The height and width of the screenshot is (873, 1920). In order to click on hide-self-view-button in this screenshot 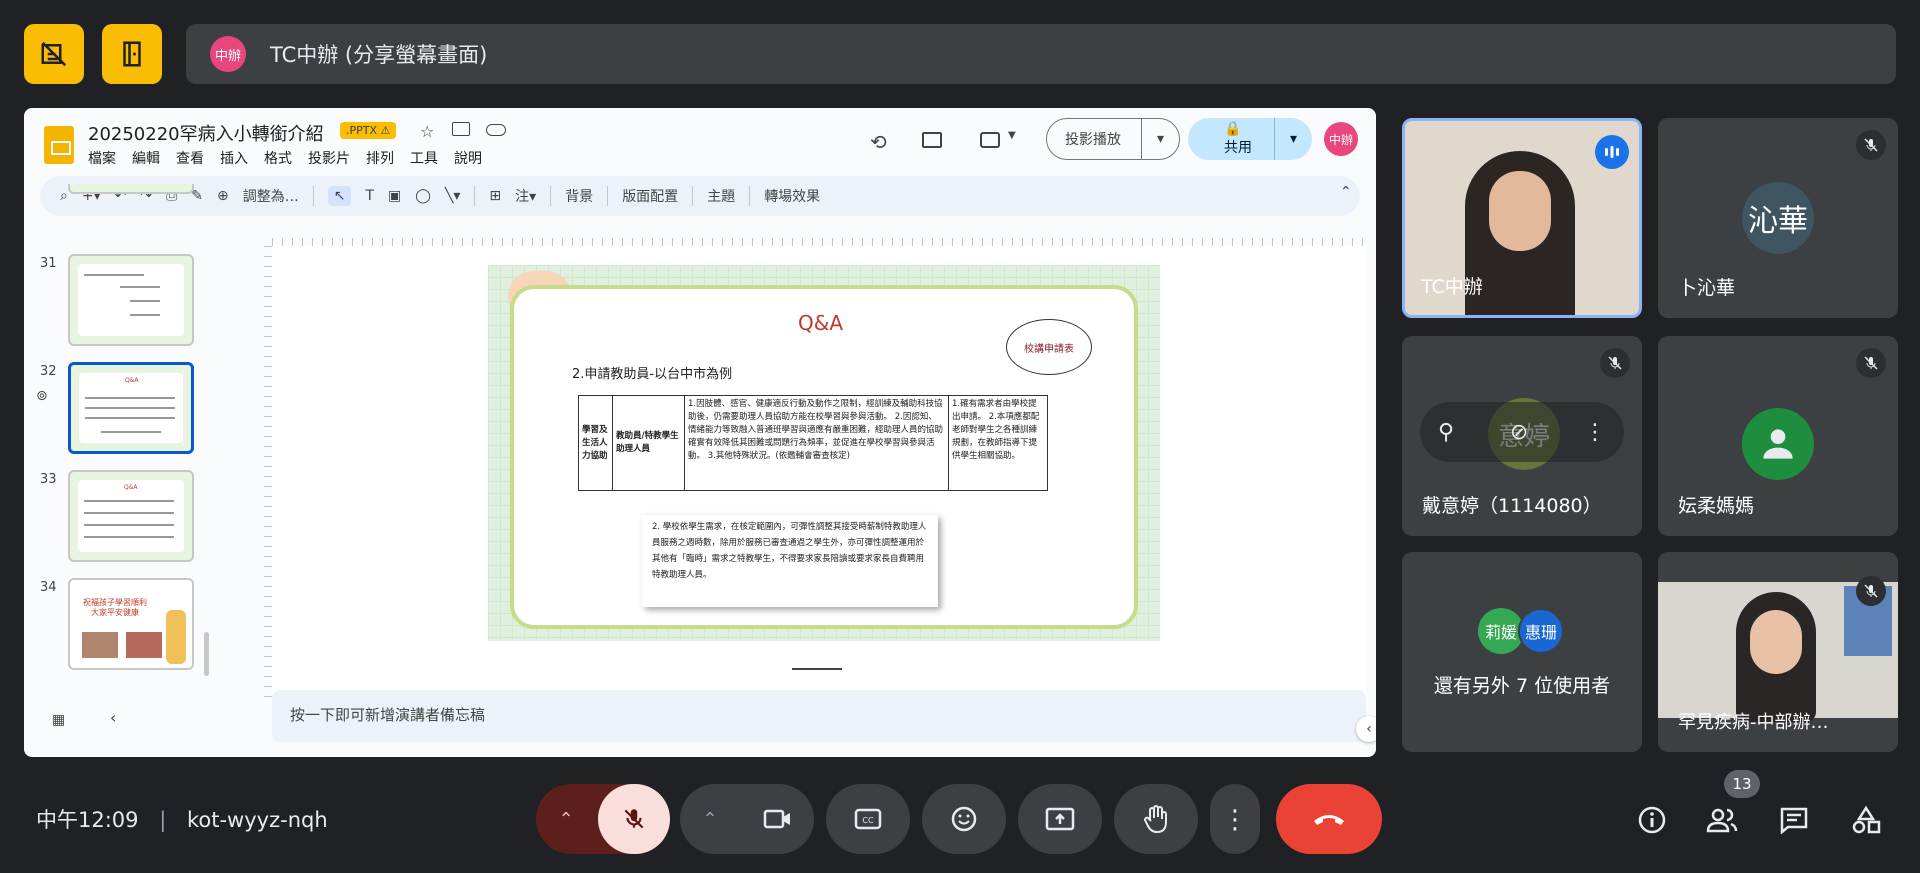, I will do `click(54, 54)`.